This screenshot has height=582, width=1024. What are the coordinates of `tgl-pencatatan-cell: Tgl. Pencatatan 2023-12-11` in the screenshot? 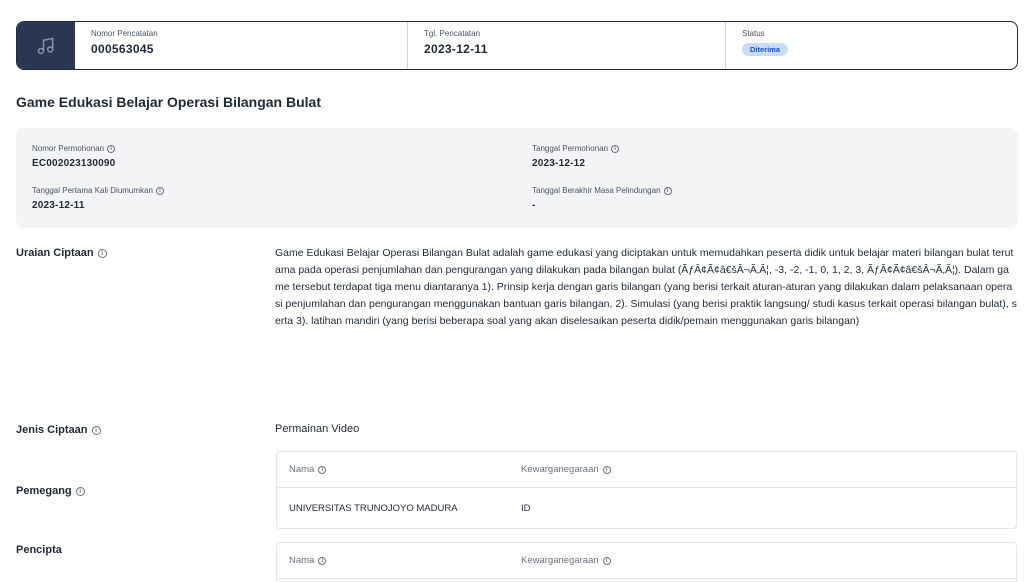 It's located at (567, 45).